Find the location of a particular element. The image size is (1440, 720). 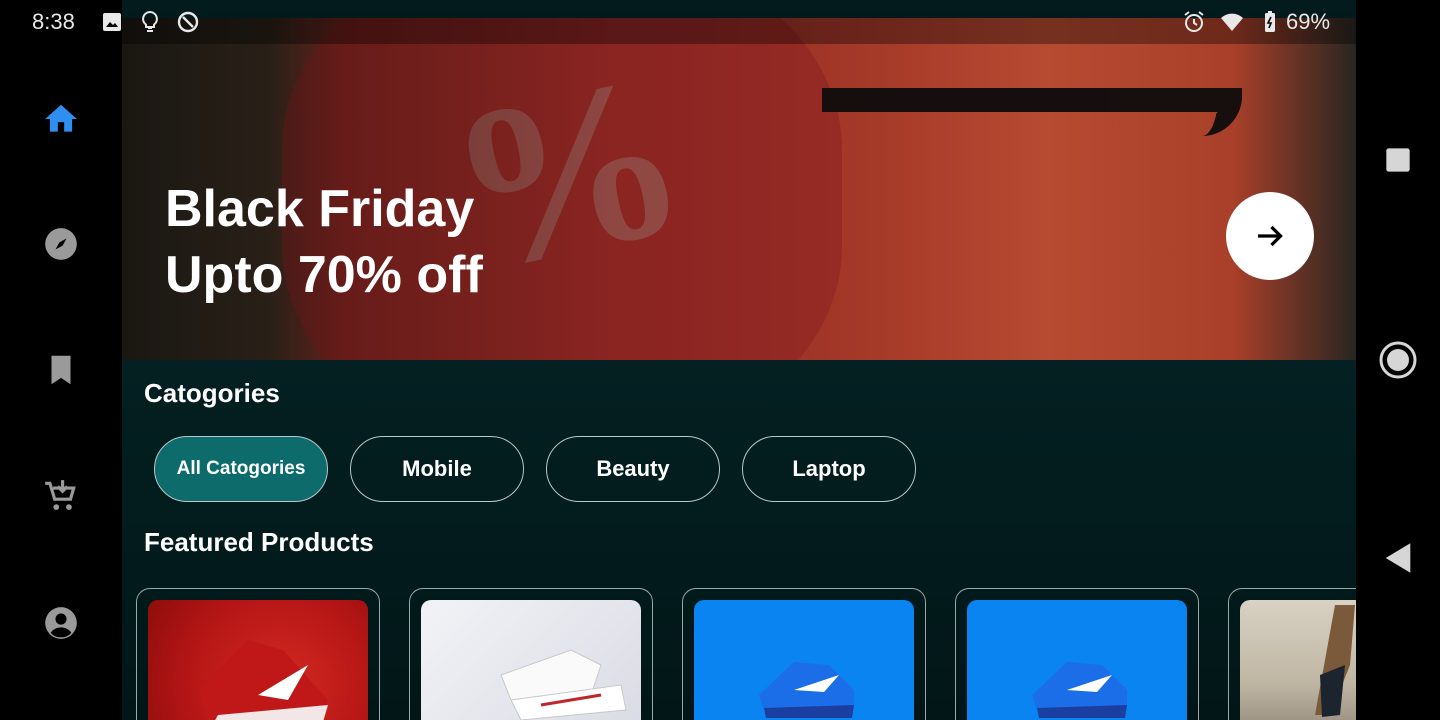

status-bar: 8:38 69% is located at coordinates (678, 22).